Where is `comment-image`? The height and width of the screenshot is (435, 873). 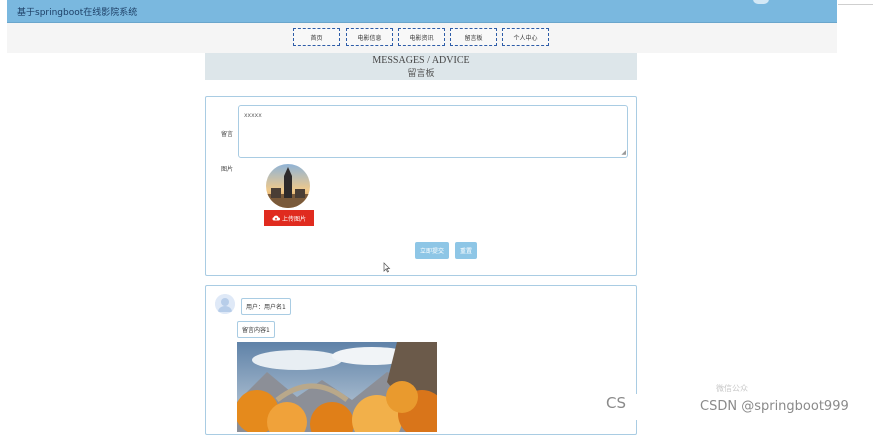
comment-image is located at coordinates (337, 387).